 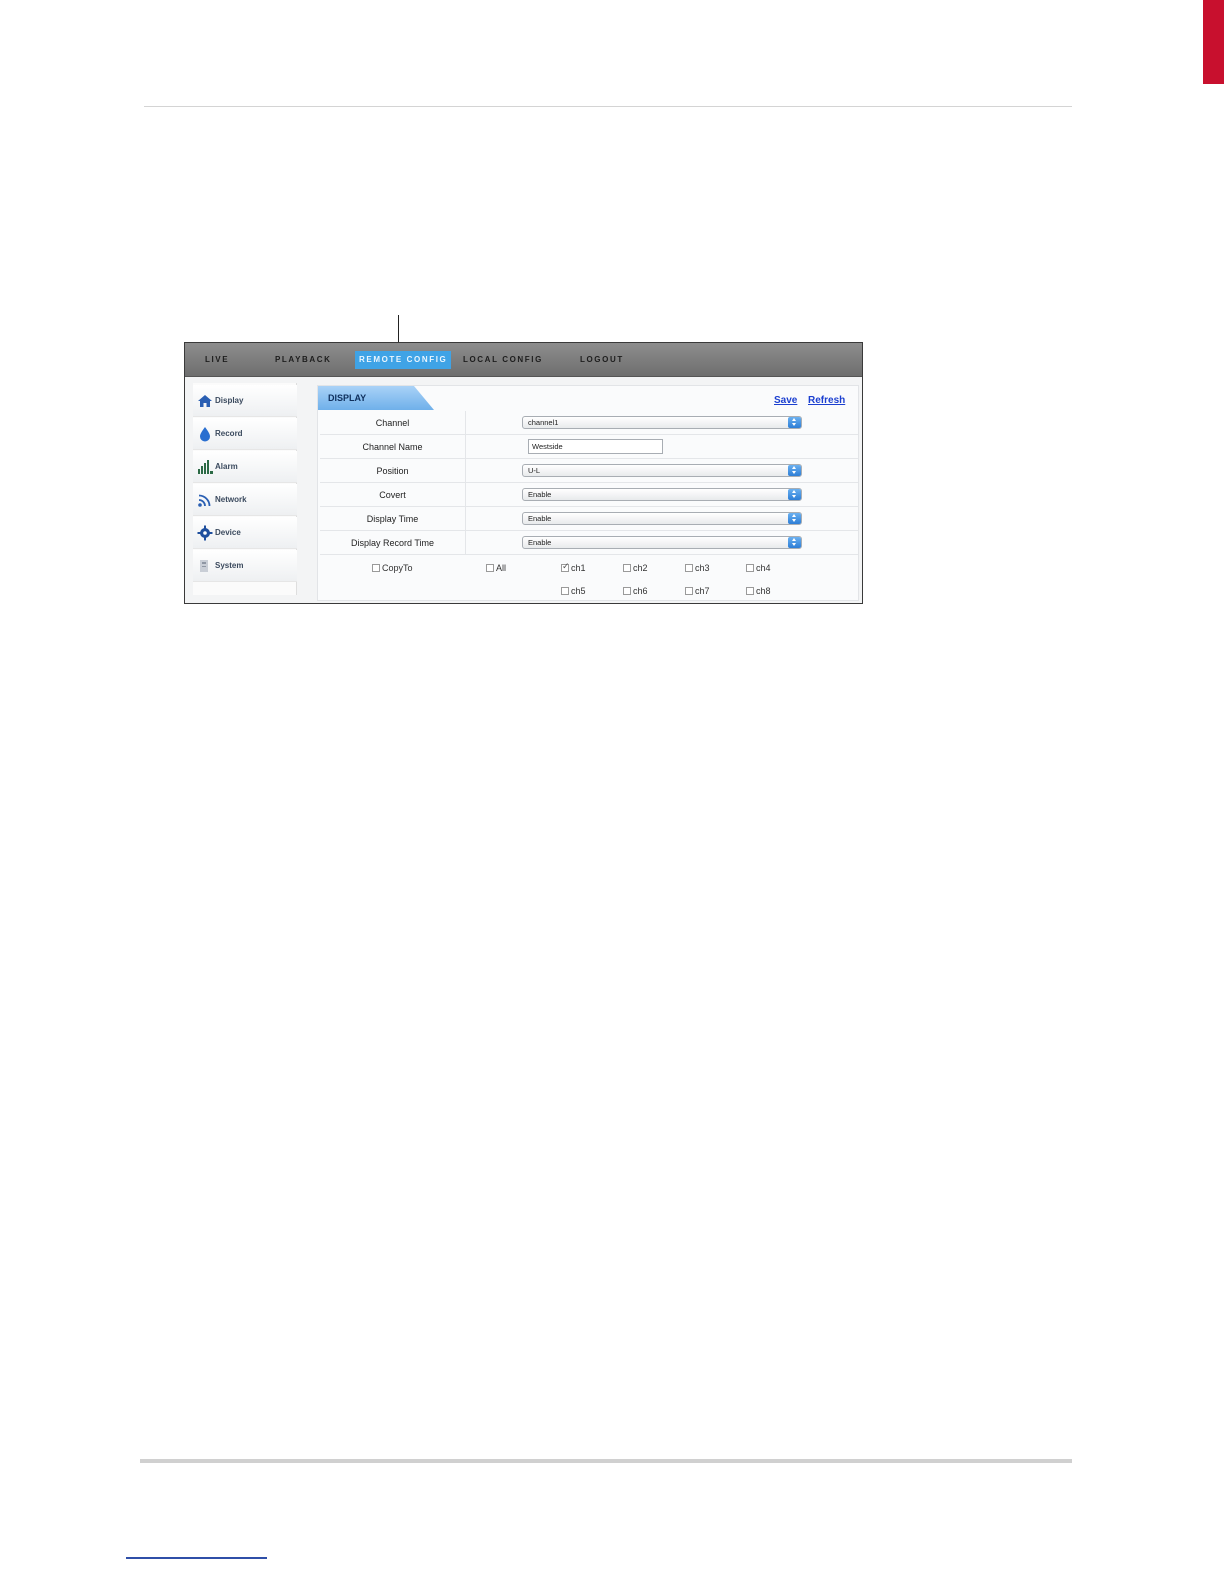 I want to click on row-label: Display Record Time, so click(x=393, y=543).